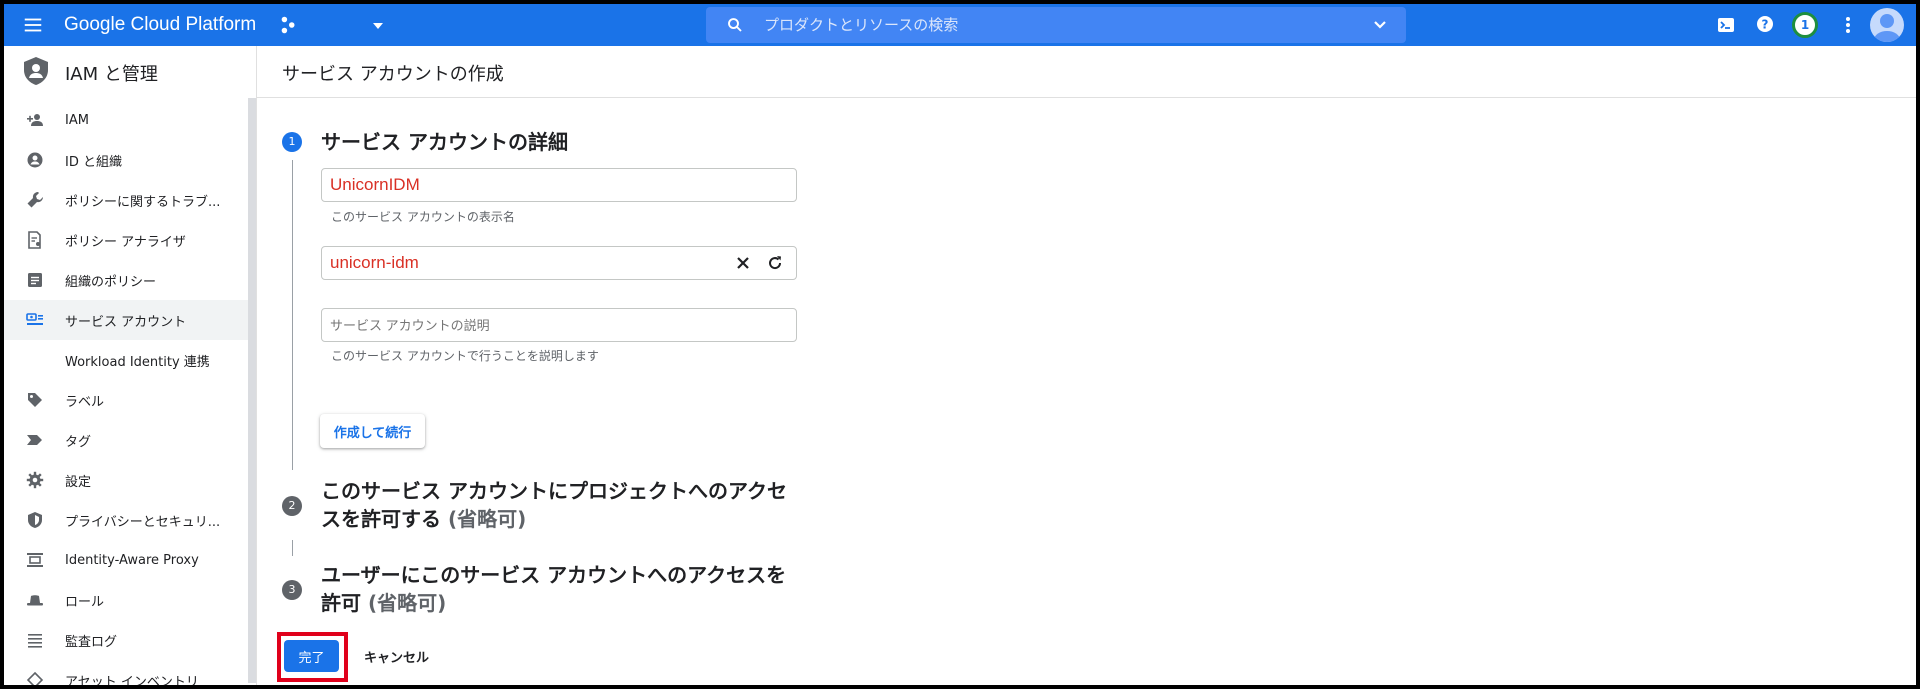 Image resolution: width=1920 pixels, height=689 pixels. Describe the element at coordinates (35, 400) in the screenshot. I see `label-tag-icon` at that location.